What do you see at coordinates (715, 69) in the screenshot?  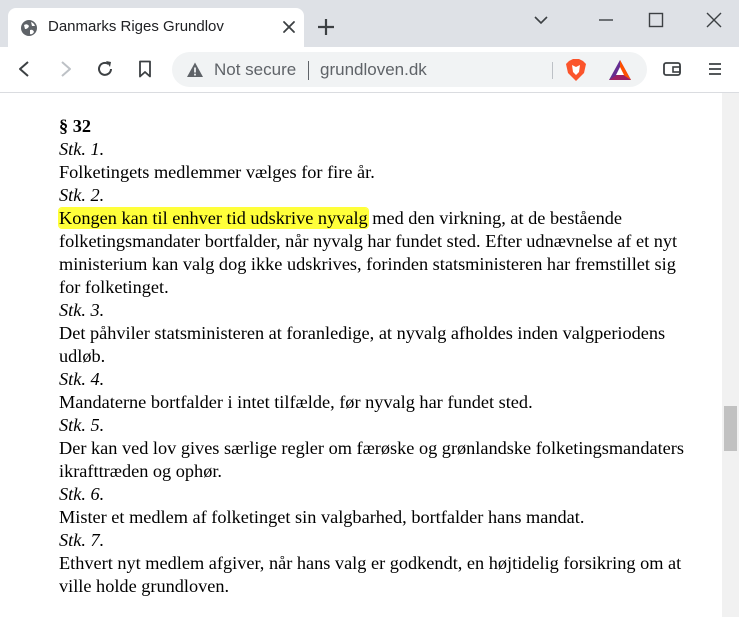 I see `menu-icon` at bounding box center [715, 69].